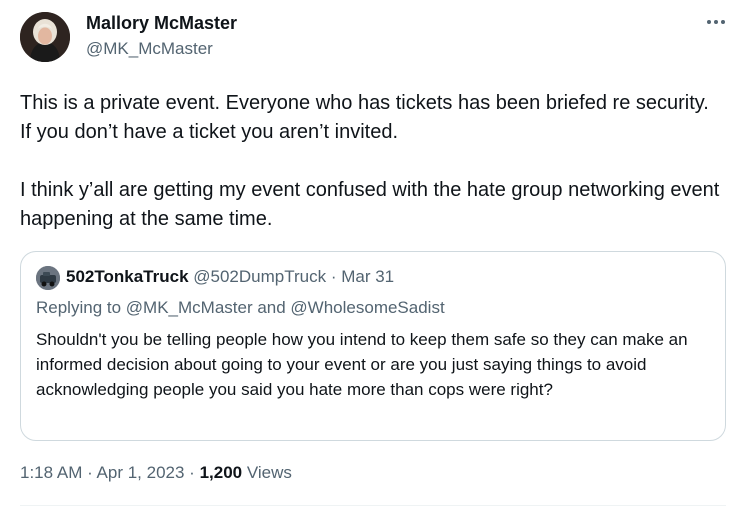  Describe the element at coordinates (51, 472) in the screenshot. I see `tweet-time-link: 1:18 AM` at that location.